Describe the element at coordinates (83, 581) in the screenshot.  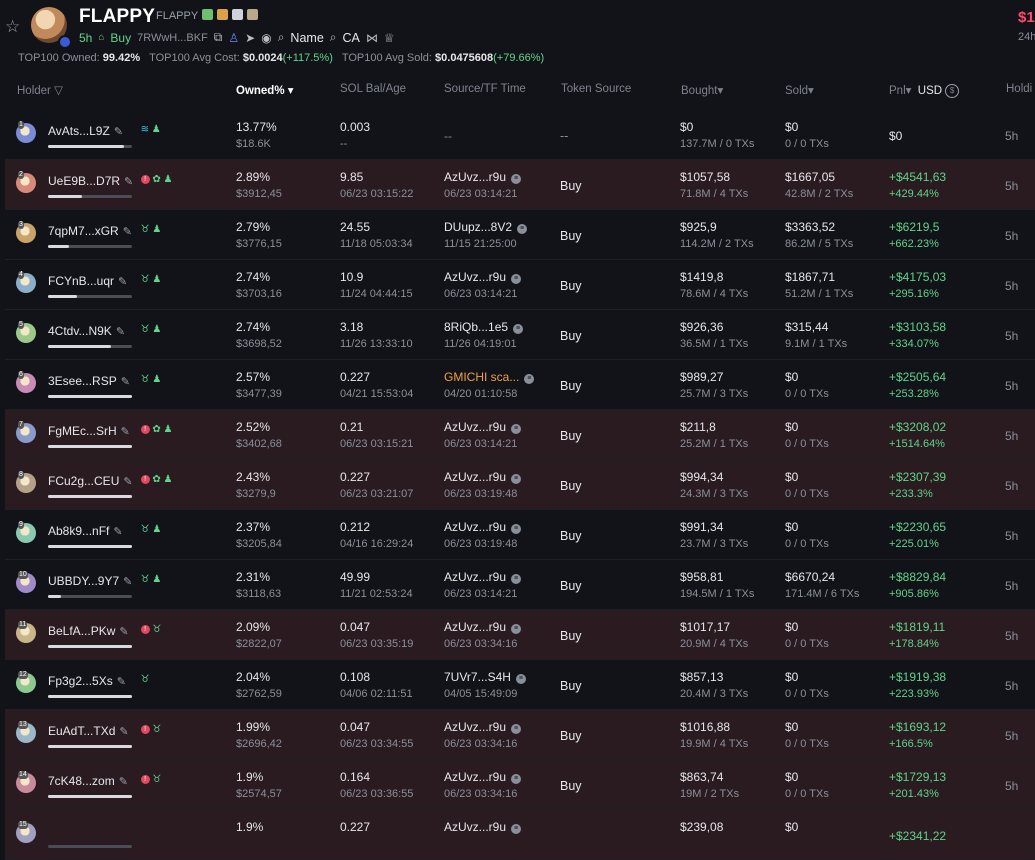
I see `holder-name: UBBDY...9Y7` at that location.